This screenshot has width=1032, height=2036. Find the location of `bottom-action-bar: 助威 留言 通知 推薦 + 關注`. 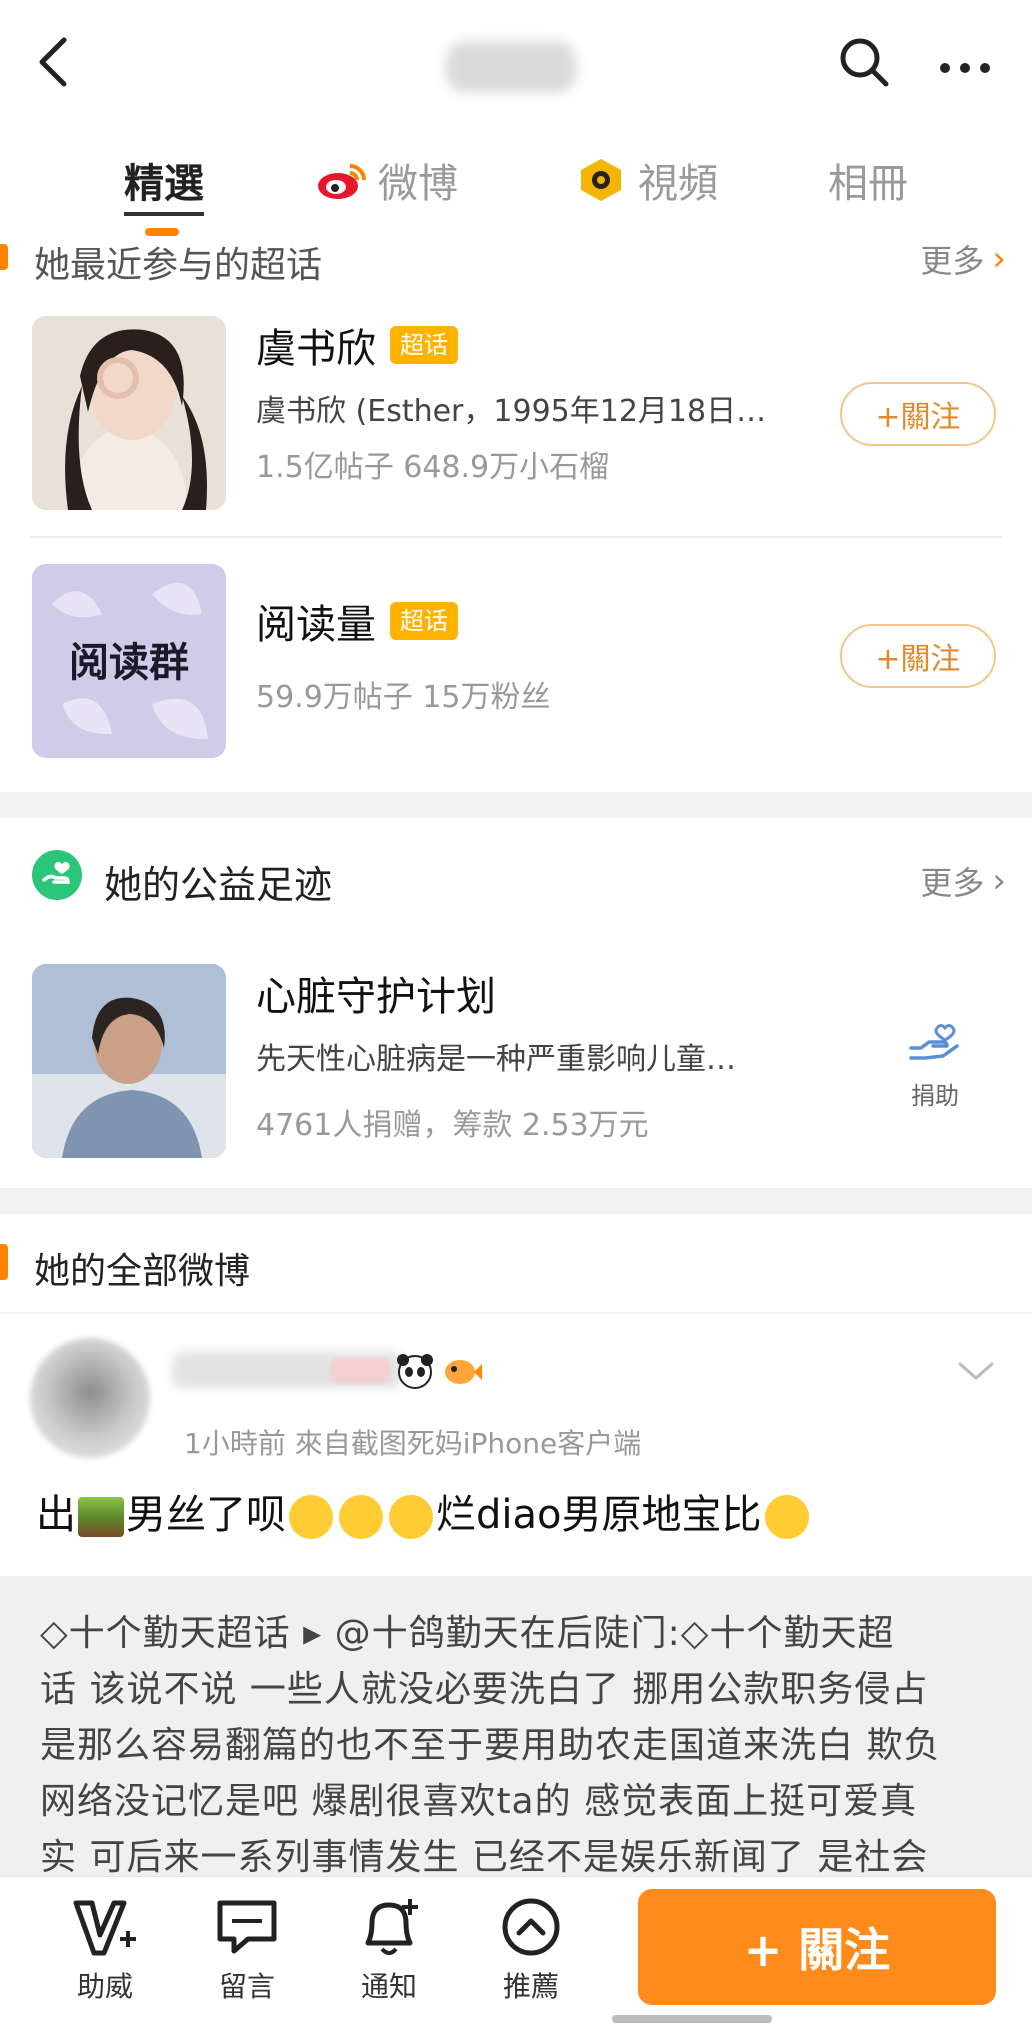

bottom-action-bar: 助威 留言 通知 推薦 + 關注 is located at coordinates (516, 1956).